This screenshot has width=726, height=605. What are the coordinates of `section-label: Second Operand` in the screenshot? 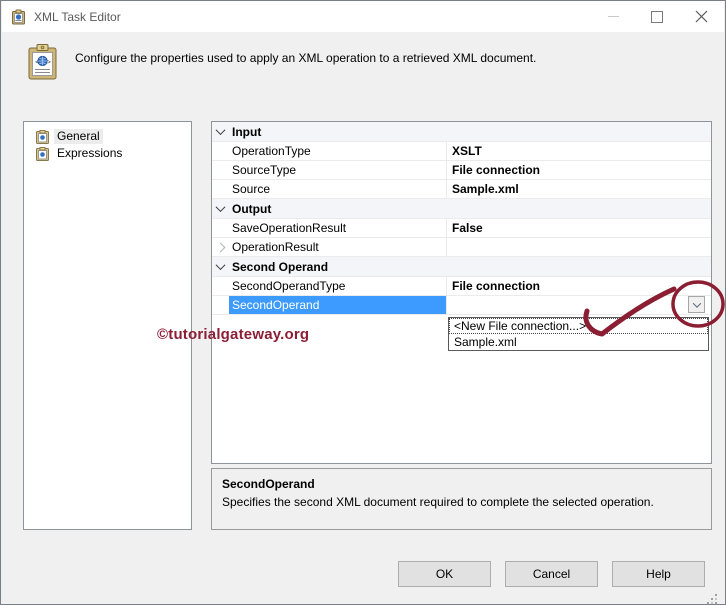 It's located at (280, 266).